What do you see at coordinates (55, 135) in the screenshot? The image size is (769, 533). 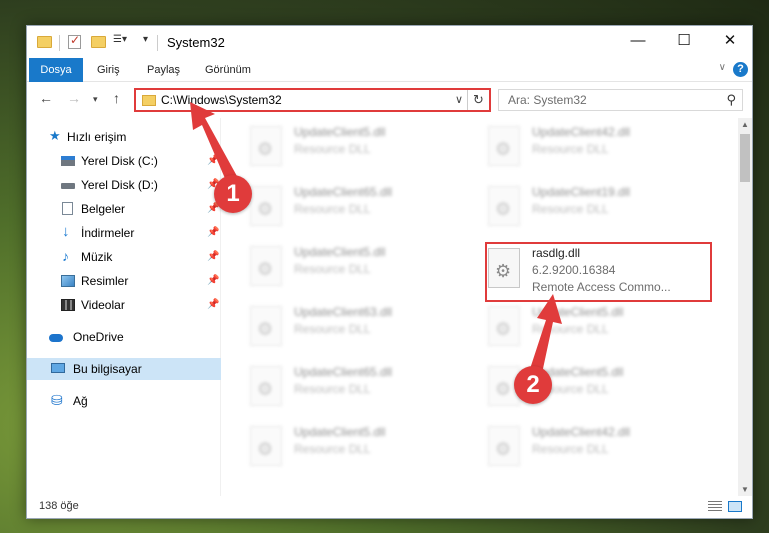 I see `star-icon: ★` at bounding box center [55, 135].